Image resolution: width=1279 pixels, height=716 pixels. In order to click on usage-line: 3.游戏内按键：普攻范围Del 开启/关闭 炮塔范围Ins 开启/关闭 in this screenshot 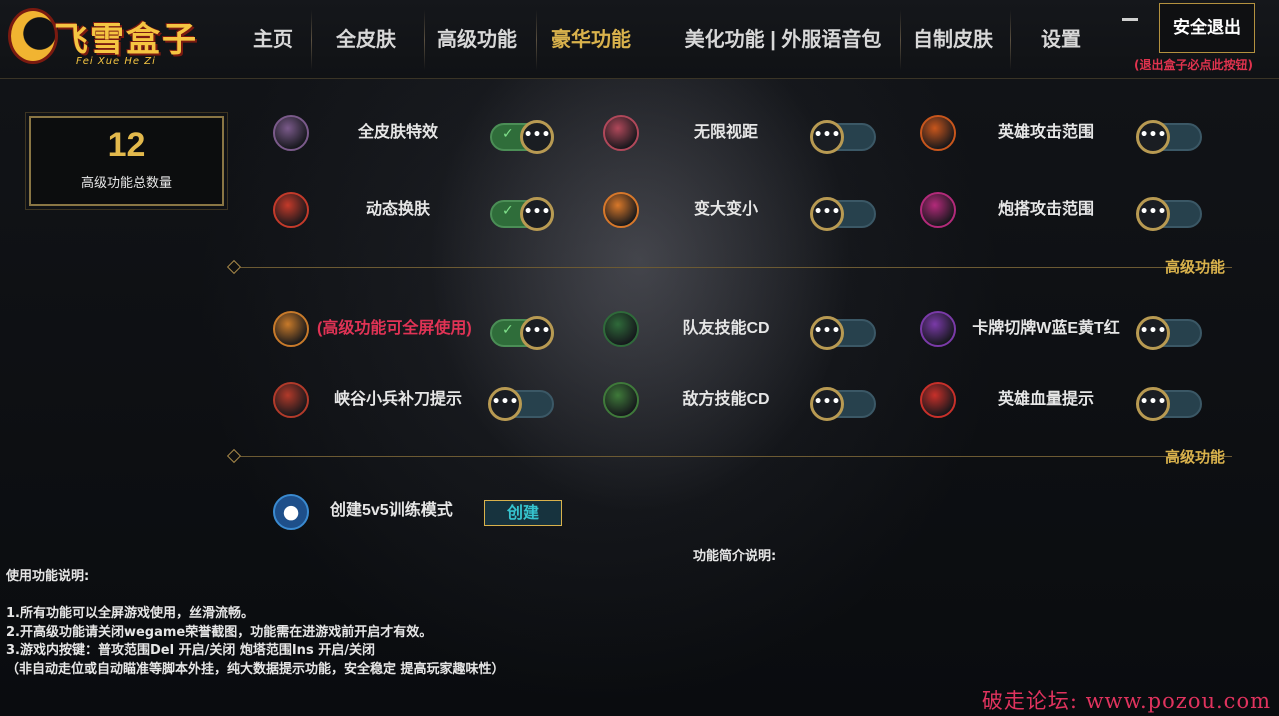, I will do `click(190, 650)`.